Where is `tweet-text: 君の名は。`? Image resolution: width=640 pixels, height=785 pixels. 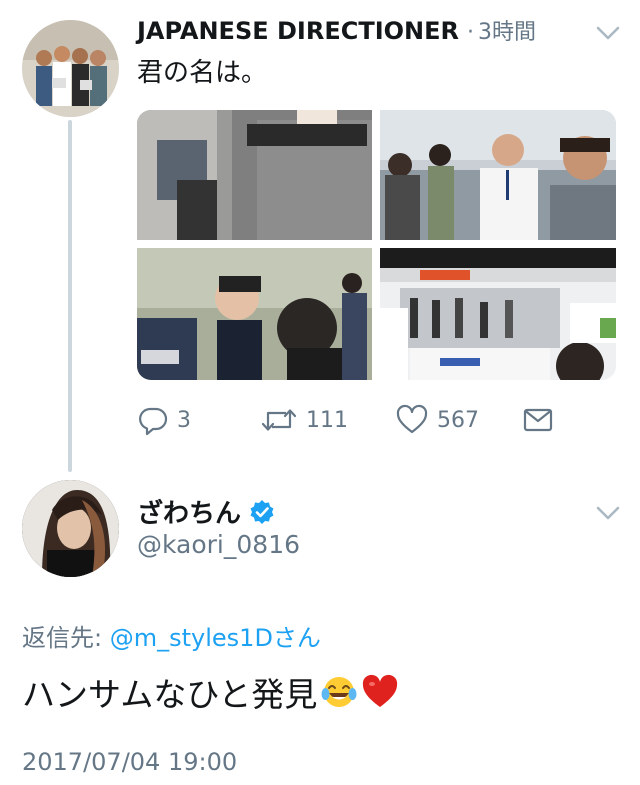 tweet-text: 君の名は。 is located at coordinates (202, 73).